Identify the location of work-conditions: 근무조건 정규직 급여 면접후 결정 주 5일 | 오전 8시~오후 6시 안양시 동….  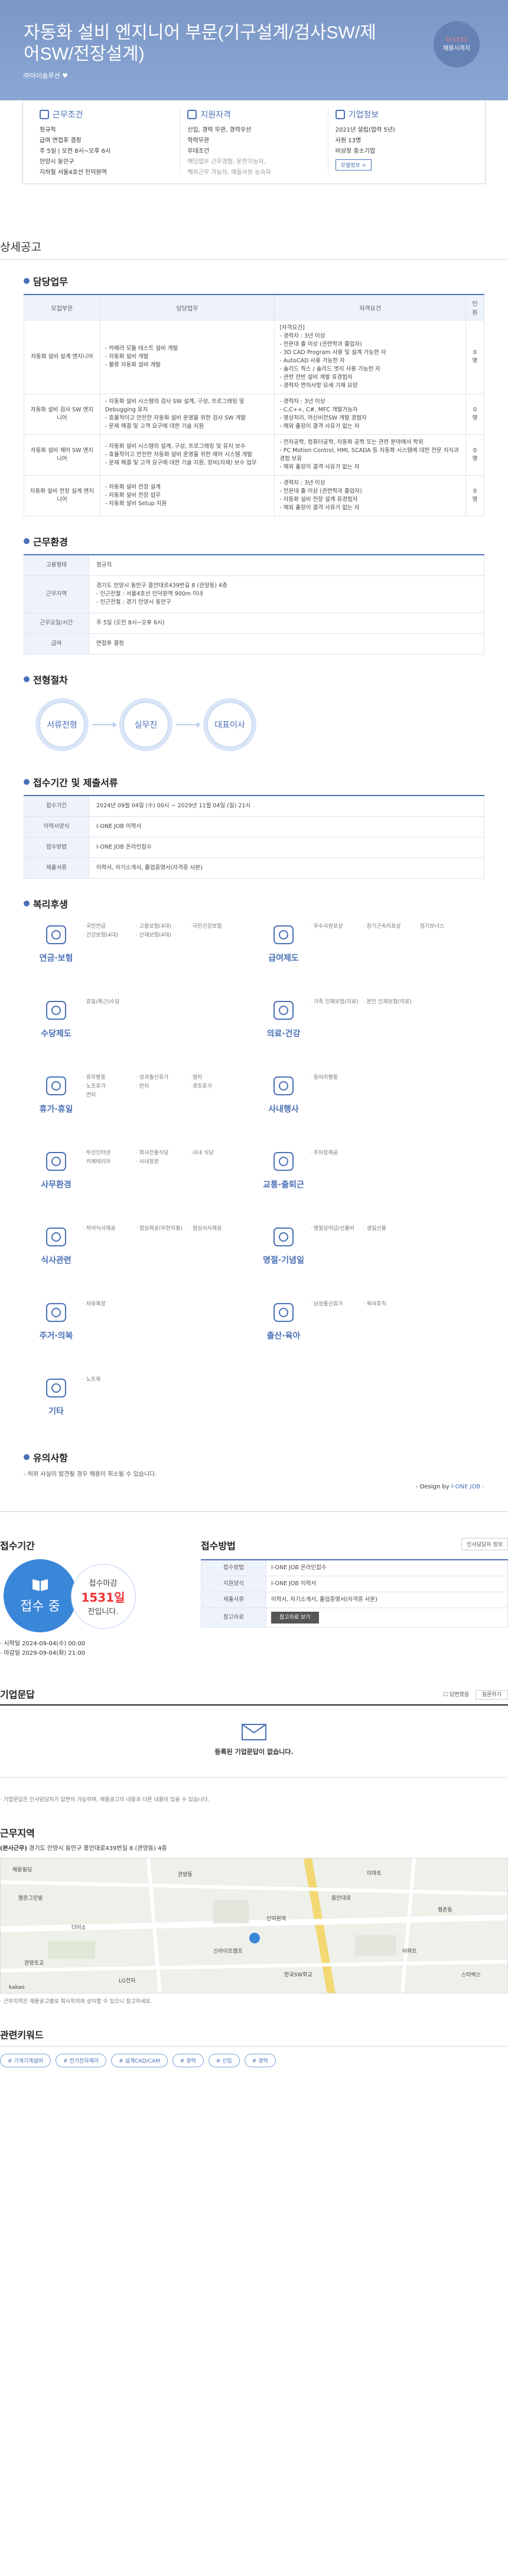
(76, 143).